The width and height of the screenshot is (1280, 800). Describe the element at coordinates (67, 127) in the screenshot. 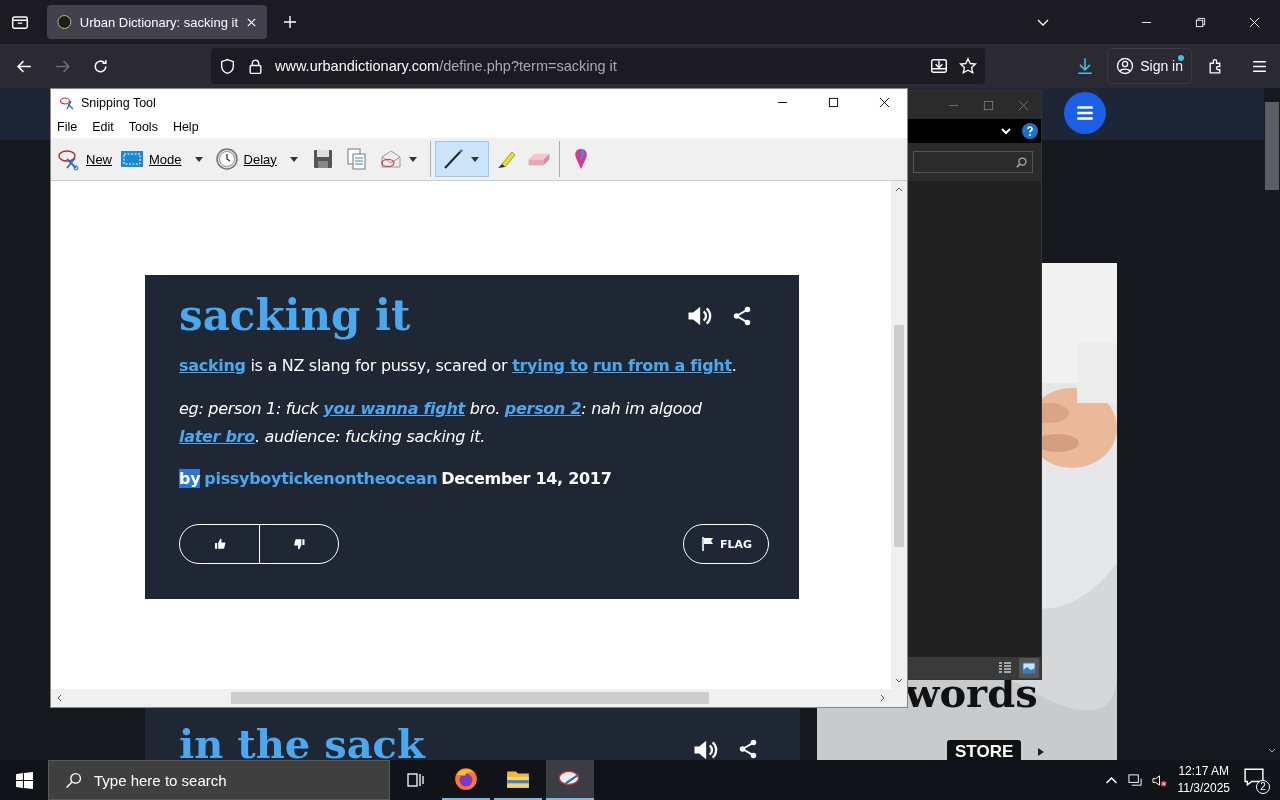

I see `menu-item: File` at that location.